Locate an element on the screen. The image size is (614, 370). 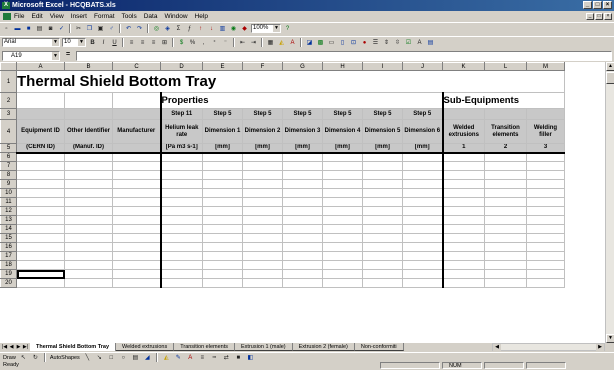
sheet-tab-transition-elements: Transition elements is located at coordinates (204, 347).